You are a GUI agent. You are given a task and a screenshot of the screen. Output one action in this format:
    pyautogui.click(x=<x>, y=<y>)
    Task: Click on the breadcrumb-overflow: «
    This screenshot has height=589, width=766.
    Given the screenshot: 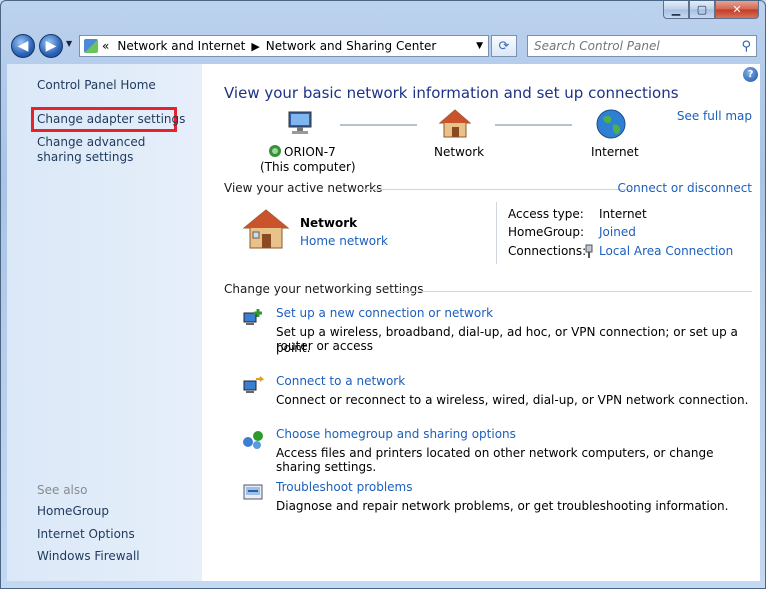 What is the action you would take?
    pyautogui.click(x=105, y=46)
    